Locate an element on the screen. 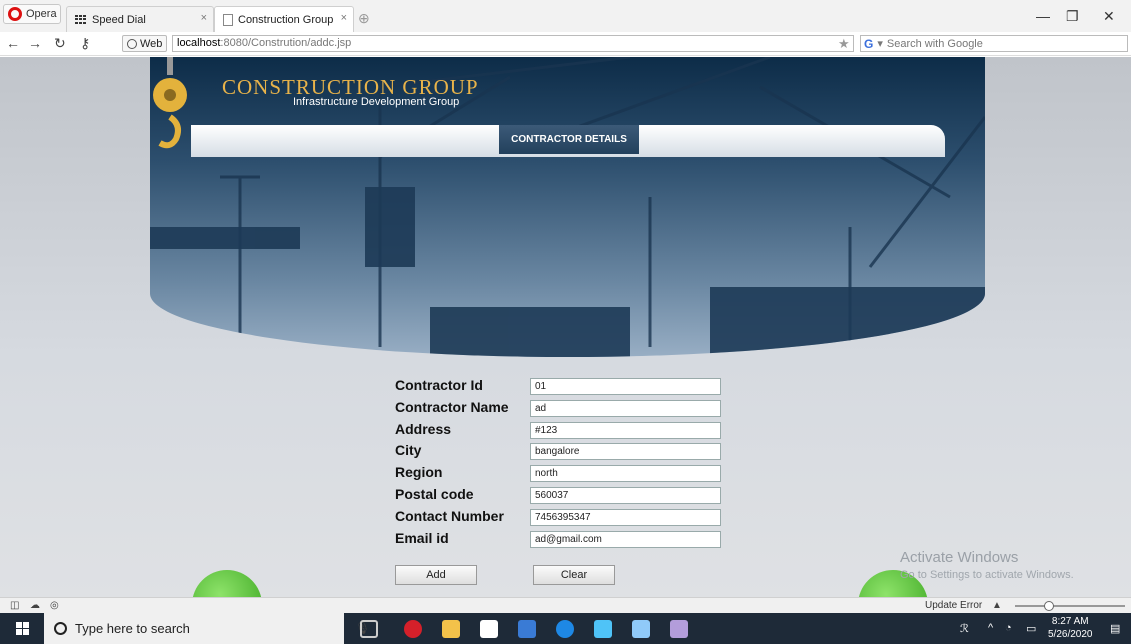  field-label: Contractor Name is located at coordinates (452, 407).